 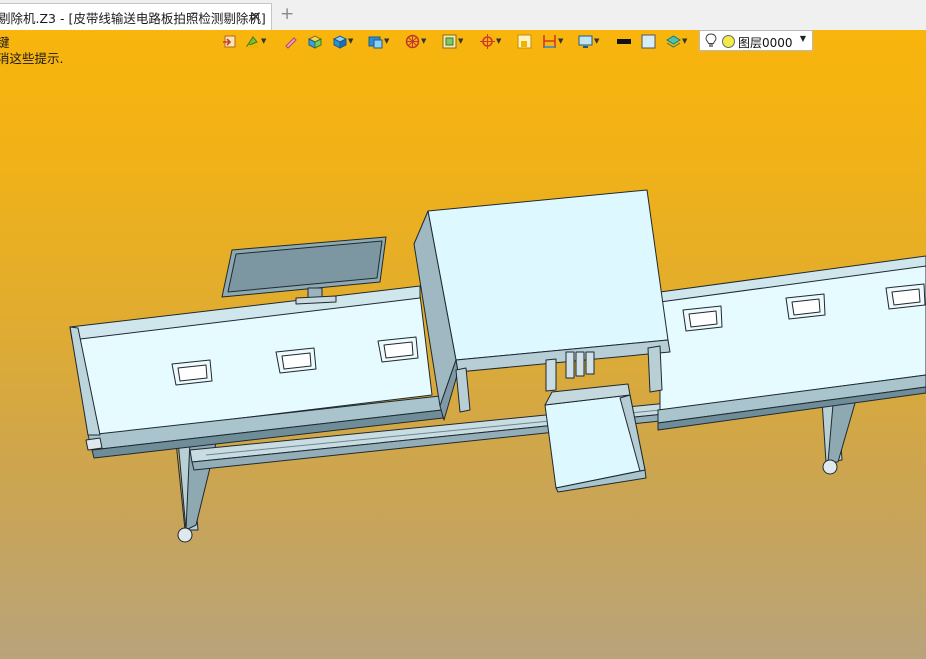 I want to click on monitor-icon: ▼, so click(x=588, y=41).